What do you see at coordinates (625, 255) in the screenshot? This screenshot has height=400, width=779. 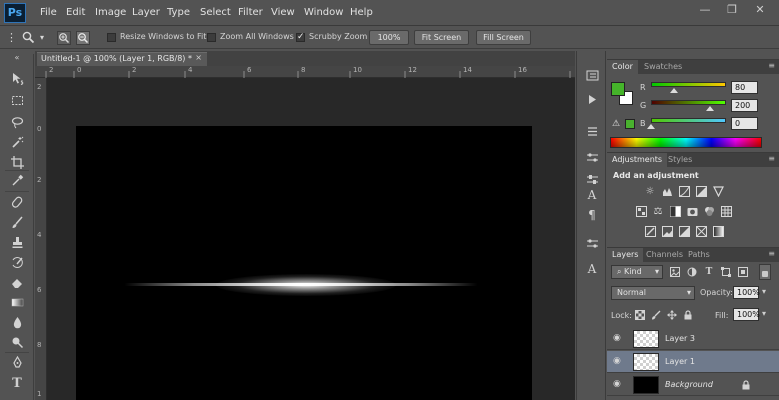 I see `tab-layers: Layers` at bounding box center [625, 255].